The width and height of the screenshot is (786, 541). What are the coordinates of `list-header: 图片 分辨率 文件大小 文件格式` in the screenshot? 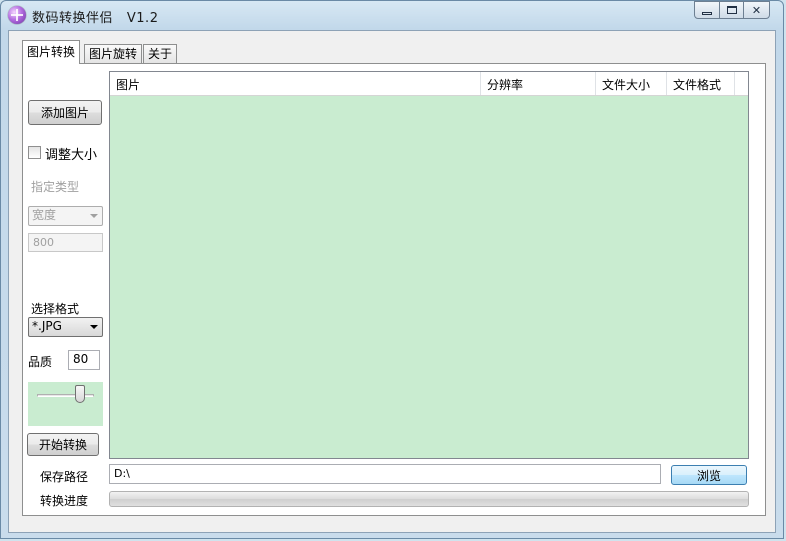 It's located at (429, 84).